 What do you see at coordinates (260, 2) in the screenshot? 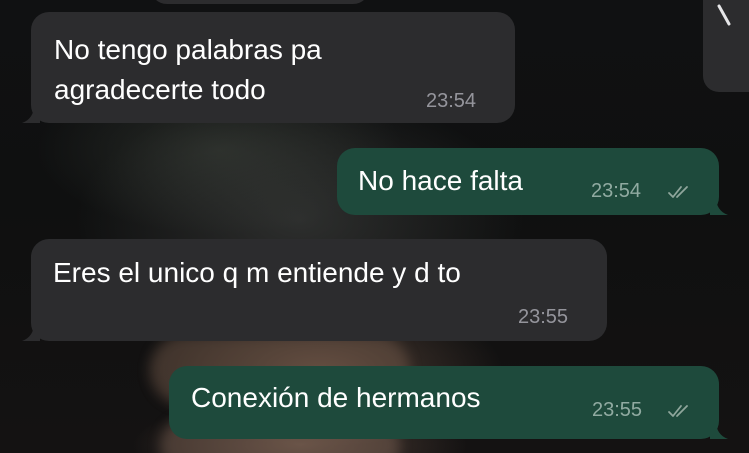
I see `previous-message-bubble-partial` at bounding box center [260, 2].